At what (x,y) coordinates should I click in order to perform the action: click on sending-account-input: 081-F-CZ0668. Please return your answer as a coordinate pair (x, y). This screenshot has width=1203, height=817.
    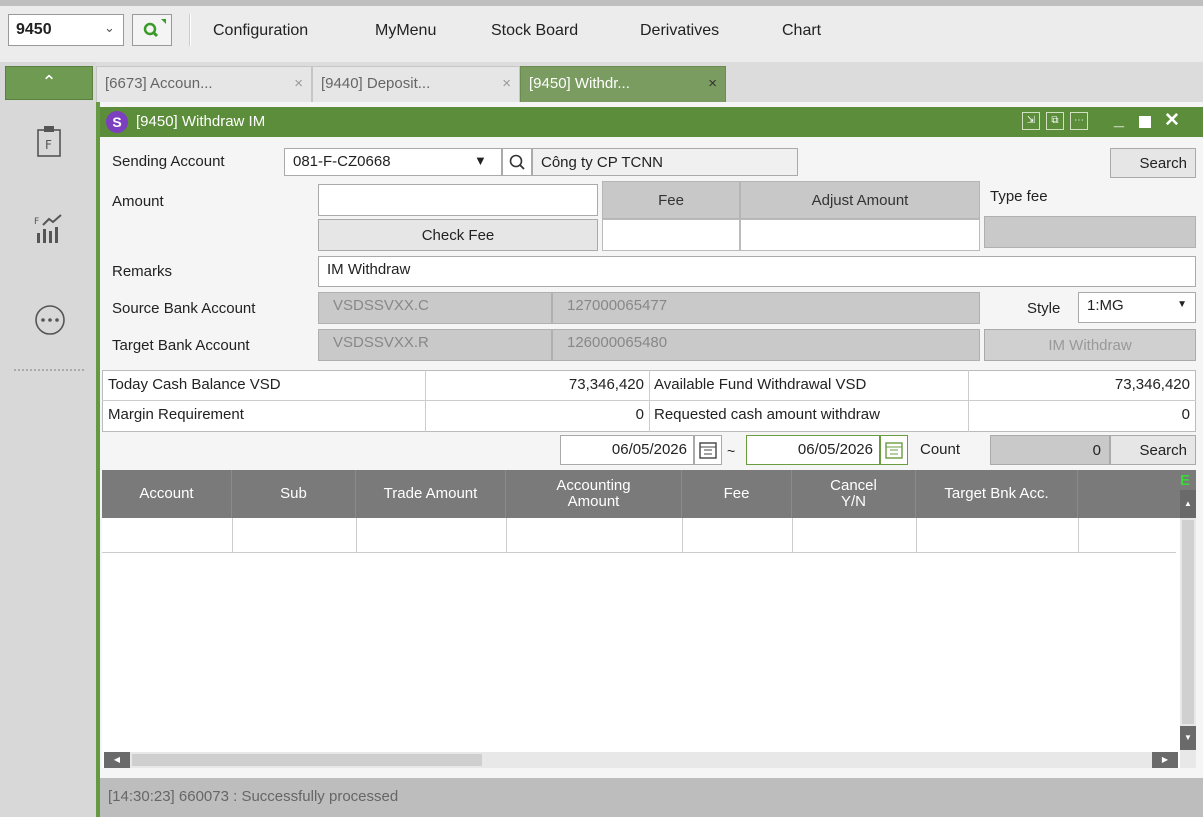
    Looking at the image, I should click on (393, 162).